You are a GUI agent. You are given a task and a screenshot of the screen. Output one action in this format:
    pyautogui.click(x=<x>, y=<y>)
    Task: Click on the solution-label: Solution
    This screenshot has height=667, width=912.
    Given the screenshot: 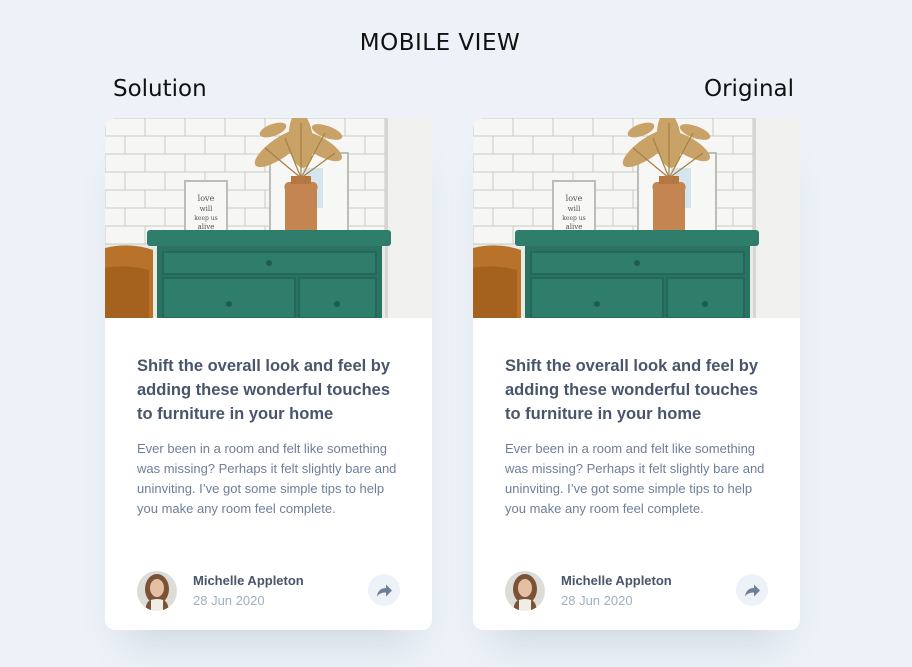 What is the action you would take?
    pyautogui.click(x=160, y=89)
    